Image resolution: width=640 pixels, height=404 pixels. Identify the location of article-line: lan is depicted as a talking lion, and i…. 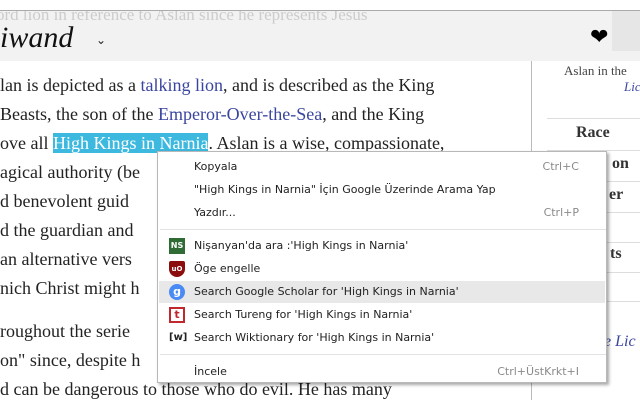
(217, 85).